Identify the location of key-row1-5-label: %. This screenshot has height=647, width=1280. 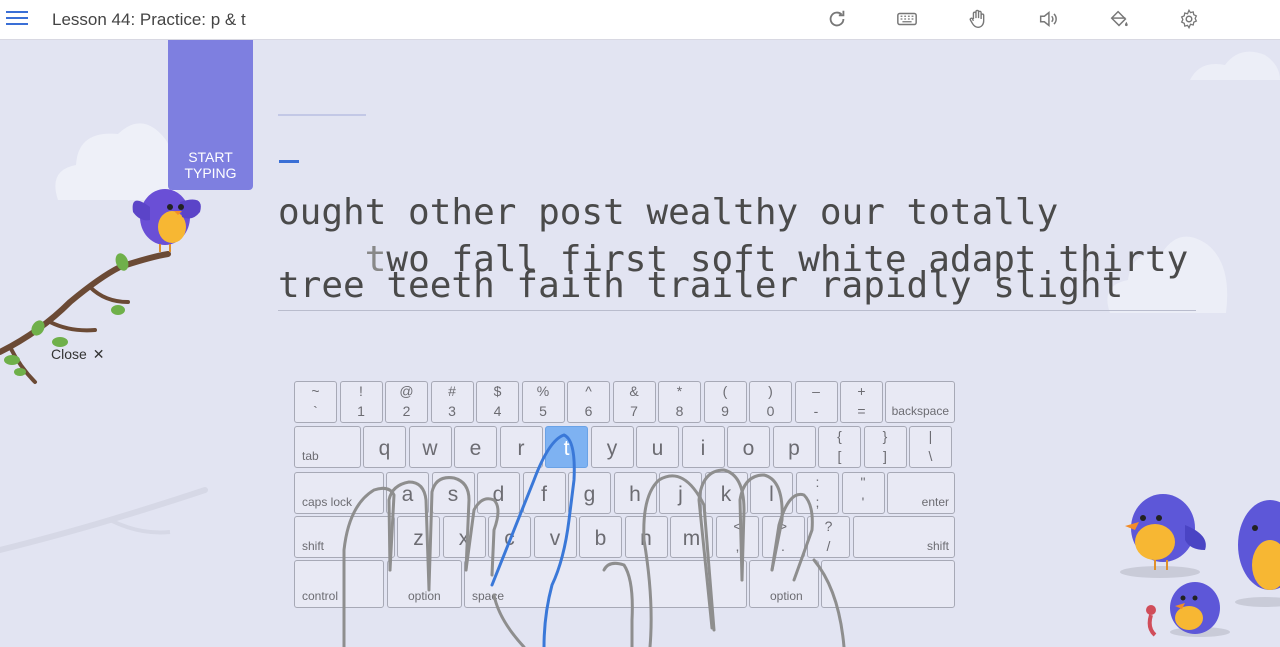
(543, 391).